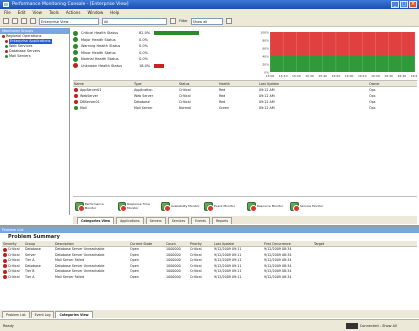 The width and height of the screenshot is (419, 331). Describe the element at coordinates (33, 21) in the screenshot. I see `home-icon` at that location.